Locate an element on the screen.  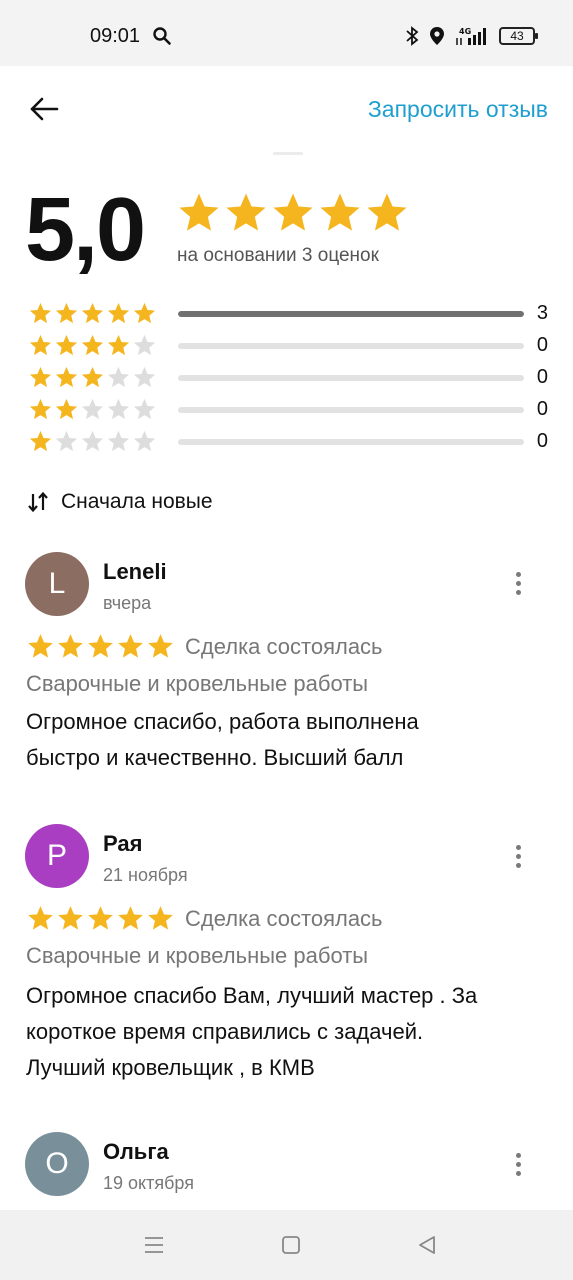
request-review-button: Запросить отзыв is located at coordinates (458, 109).